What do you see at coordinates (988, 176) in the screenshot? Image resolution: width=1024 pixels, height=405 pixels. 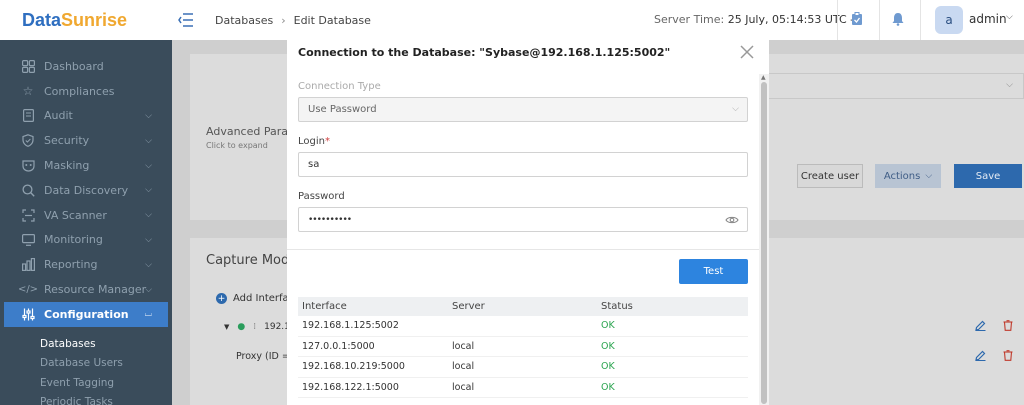 I see `save-button: Save` at bounding box center [988, 176].